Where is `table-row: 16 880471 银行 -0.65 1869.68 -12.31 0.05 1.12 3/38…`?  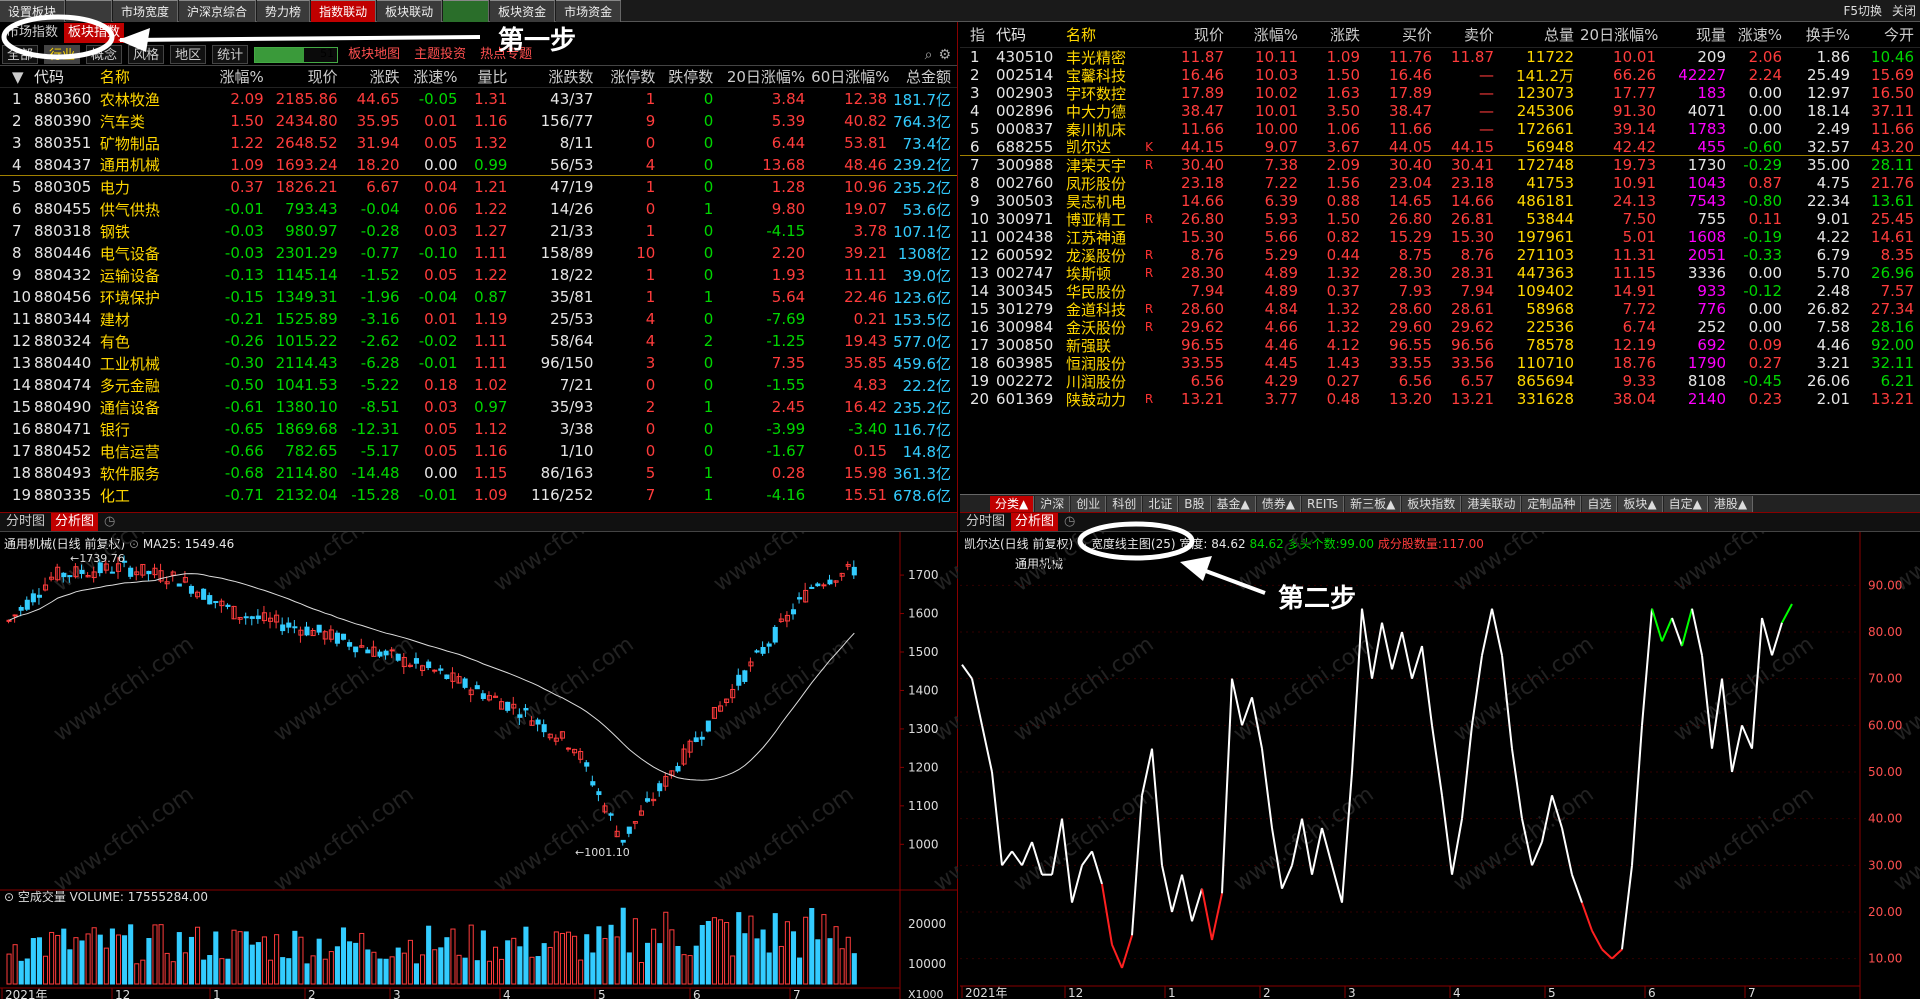 table-row: 16 880471 银行 -0.65 1869.68 -12.31 0.05 1.12 3/38… is located at coordinates (478, 429).